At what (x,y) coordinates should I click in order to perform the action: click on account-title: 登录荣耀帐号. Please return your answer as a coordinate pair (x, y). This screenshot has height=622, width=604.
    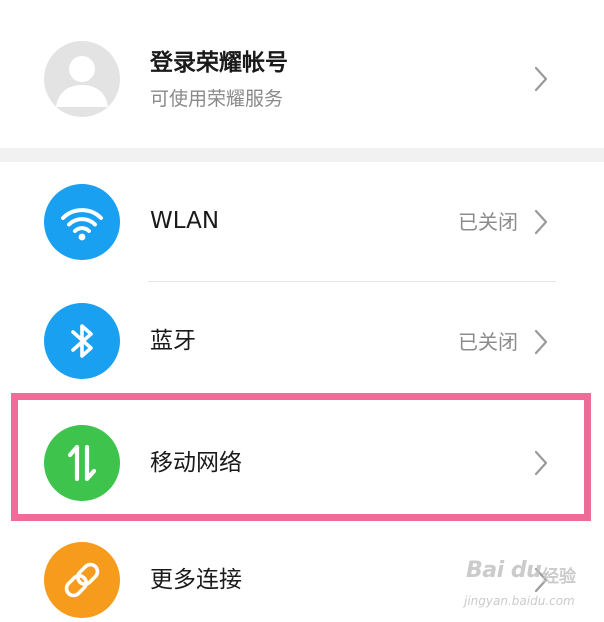
    Looking at the image, I should click on (219, 63).